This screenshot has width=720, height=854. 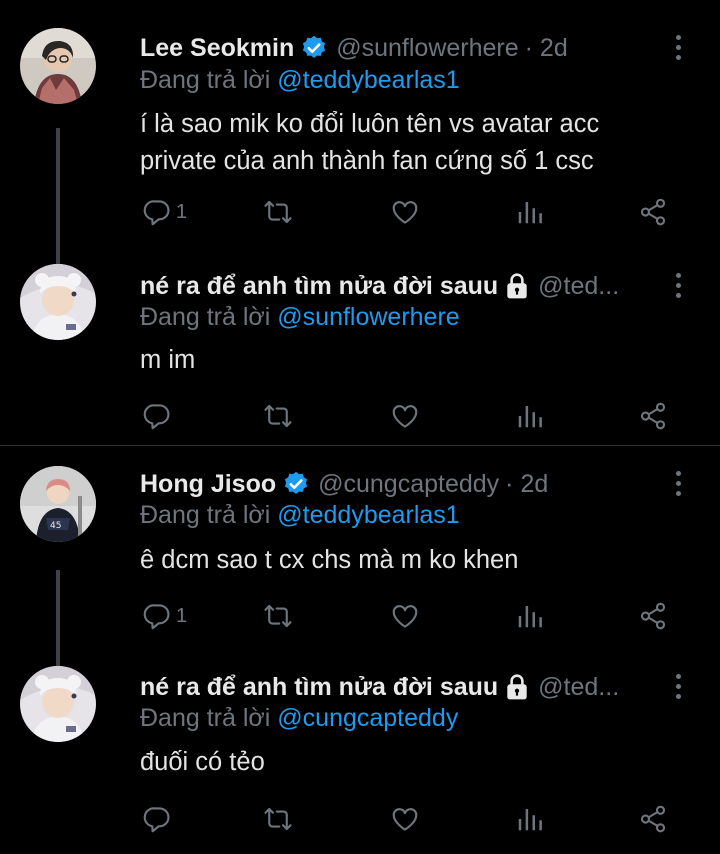 What do you see at coordinates (55, 526) in the screenshot?
I see `svg-text: 45` at bounding box center [55, 526].